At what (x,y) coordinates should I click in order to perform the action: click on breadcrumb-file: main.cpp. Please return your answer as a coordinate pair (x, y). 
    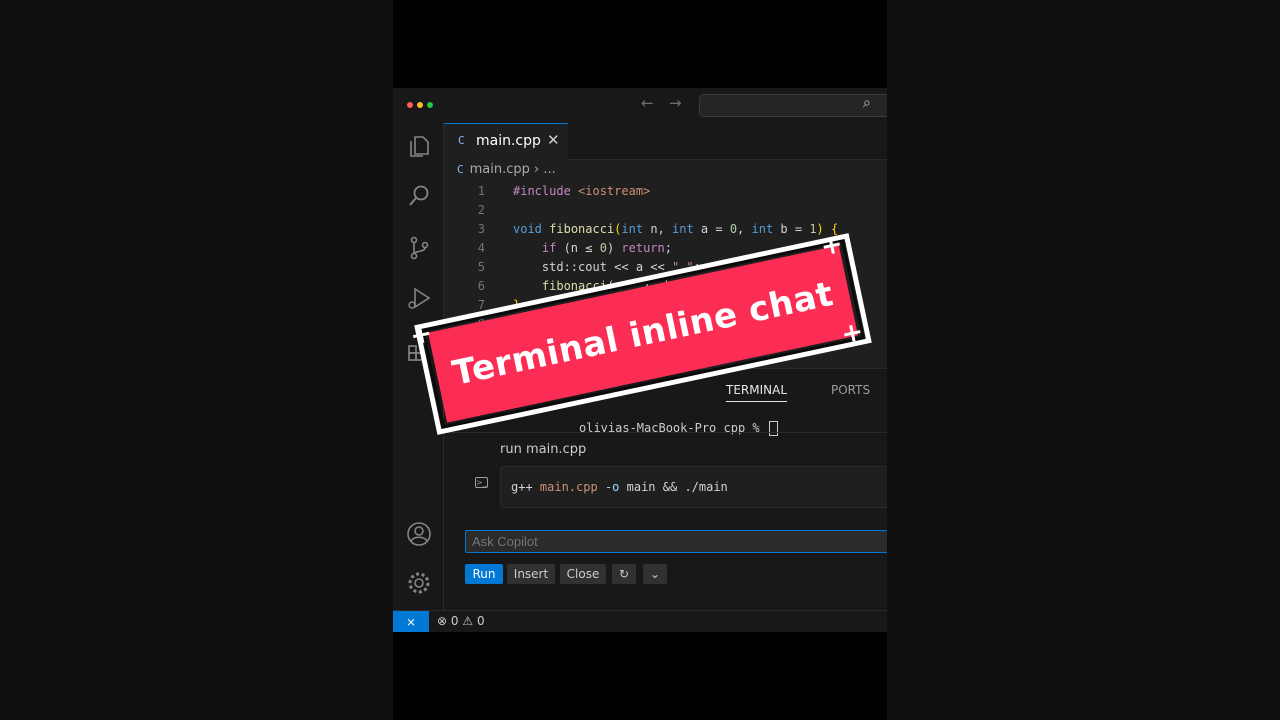
    Looking at the image, I should click on (500, 169).